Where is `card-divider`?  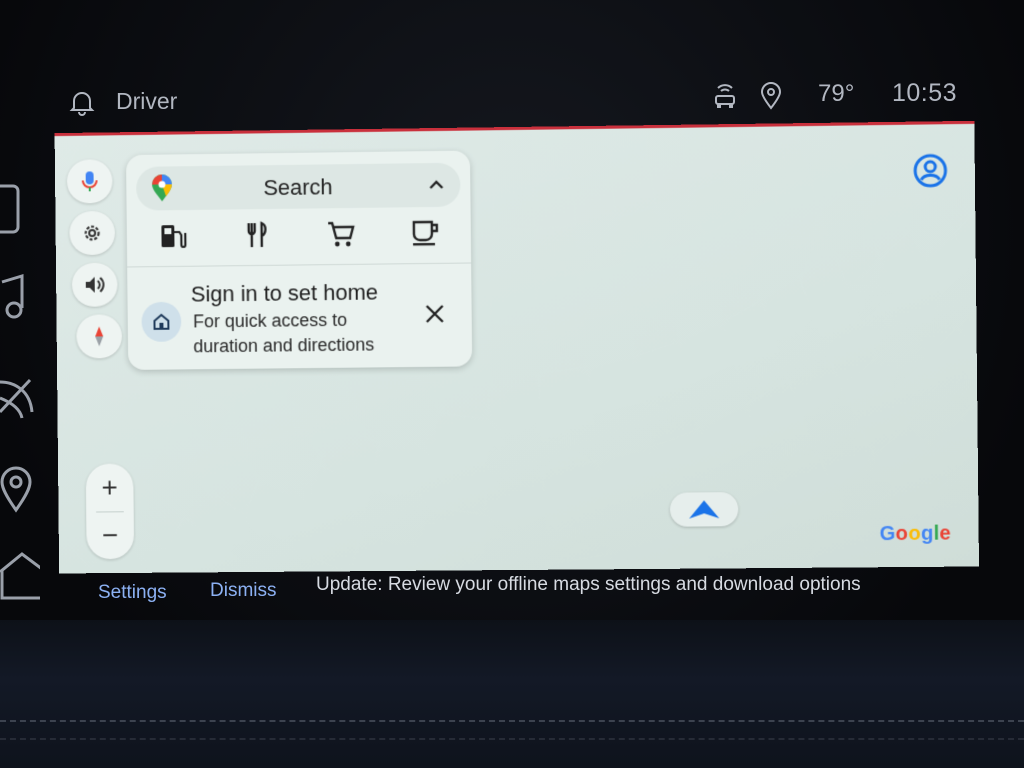
card-divider is located at coordinates (299, 265).